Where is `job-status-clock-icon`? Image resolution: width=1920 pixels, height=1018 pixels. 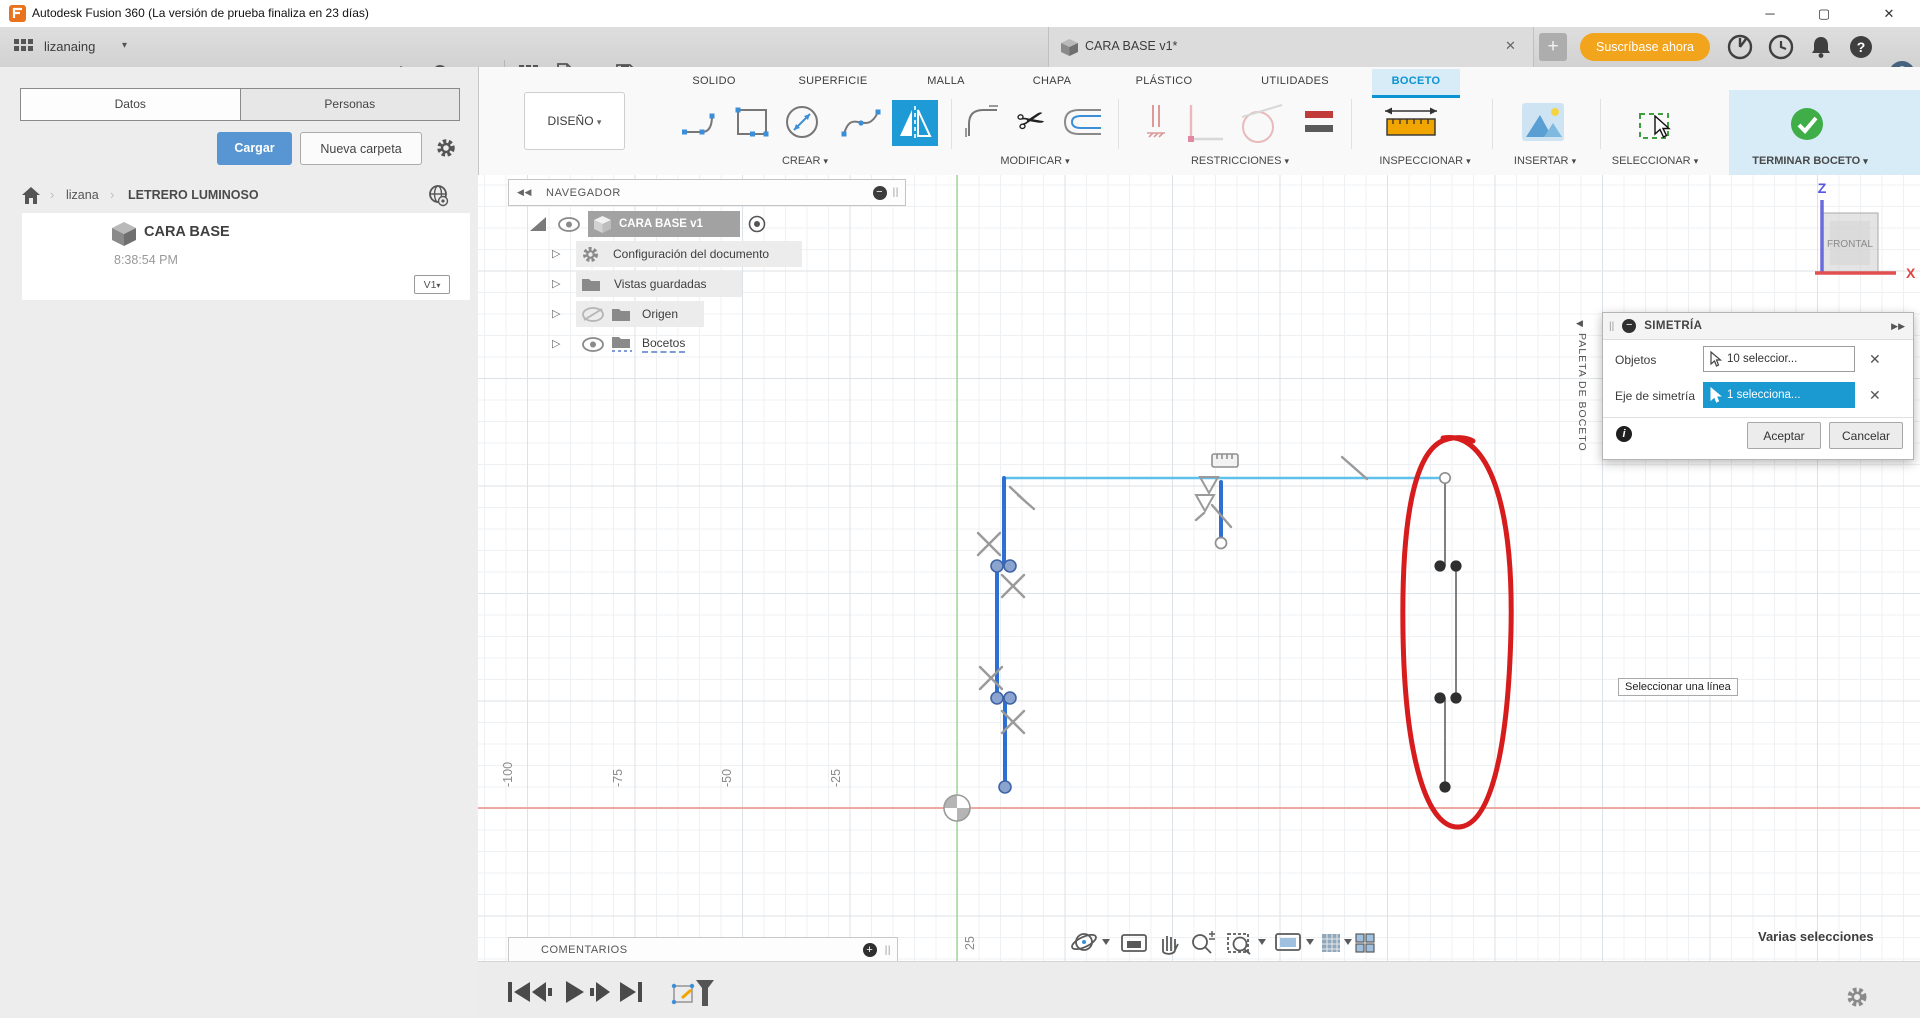 job-status-clock-icon is located at coordinates (1781, 47).